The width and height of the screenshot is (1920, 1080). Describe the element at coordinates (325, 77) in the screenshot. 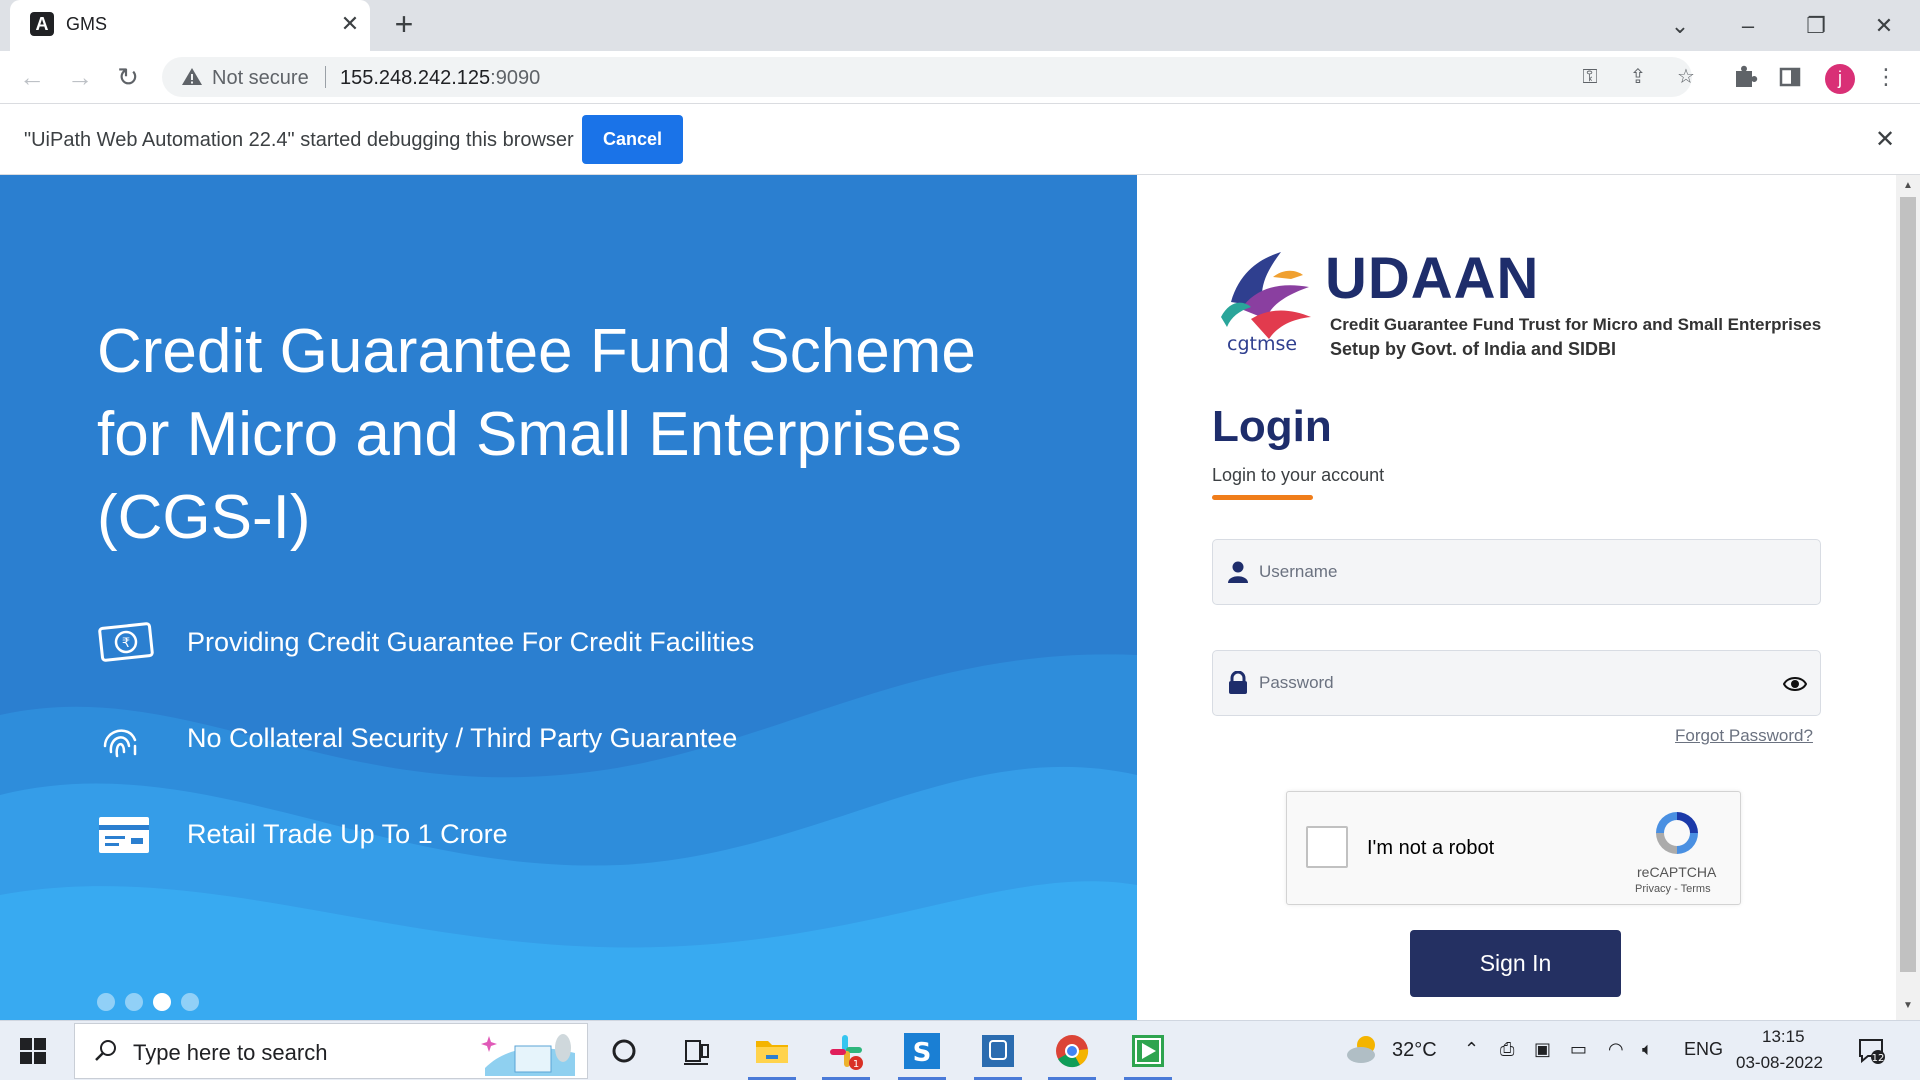

I see `omnibox-separator` at that location.